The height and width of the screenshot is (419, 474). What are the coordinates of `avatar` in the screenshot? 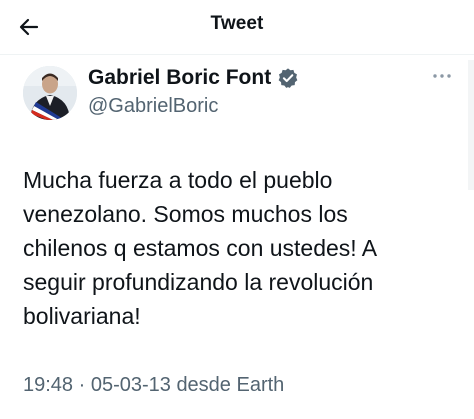 It's located at (50, 93).